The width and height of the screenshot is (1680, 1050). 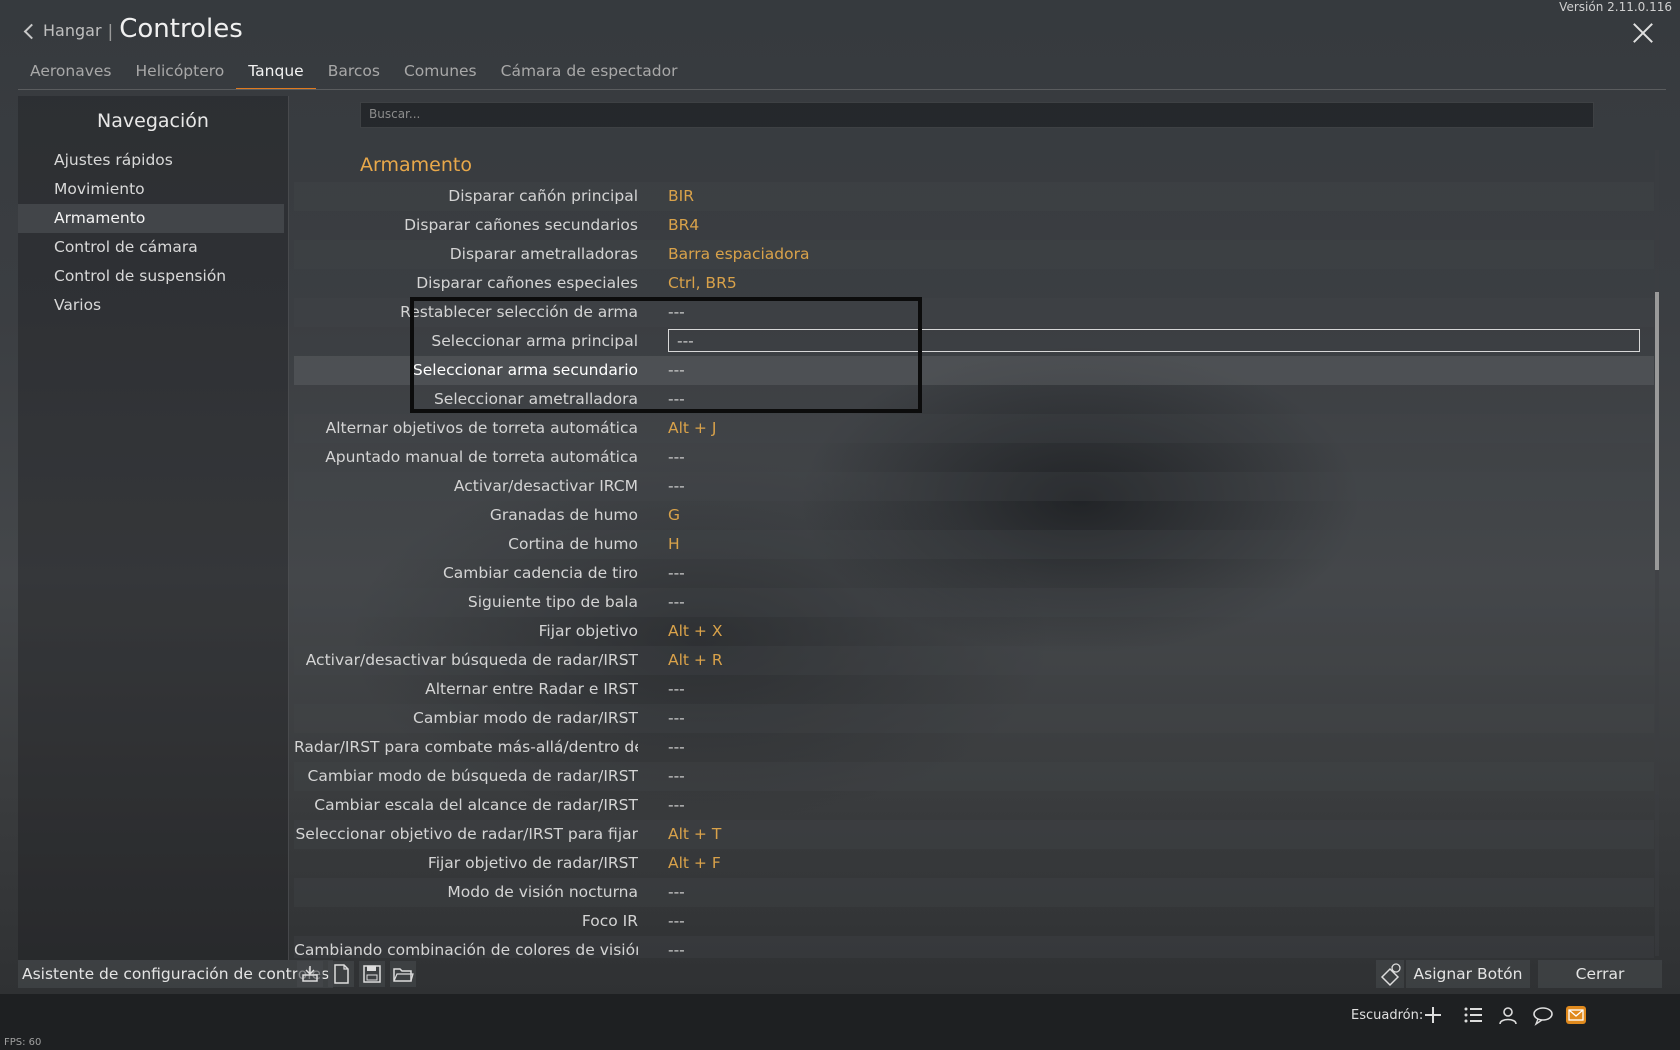 What do you see at coordinates (842, 89) in the screenshot?
I see `tabs-divider` at bounding box center [842, 89].